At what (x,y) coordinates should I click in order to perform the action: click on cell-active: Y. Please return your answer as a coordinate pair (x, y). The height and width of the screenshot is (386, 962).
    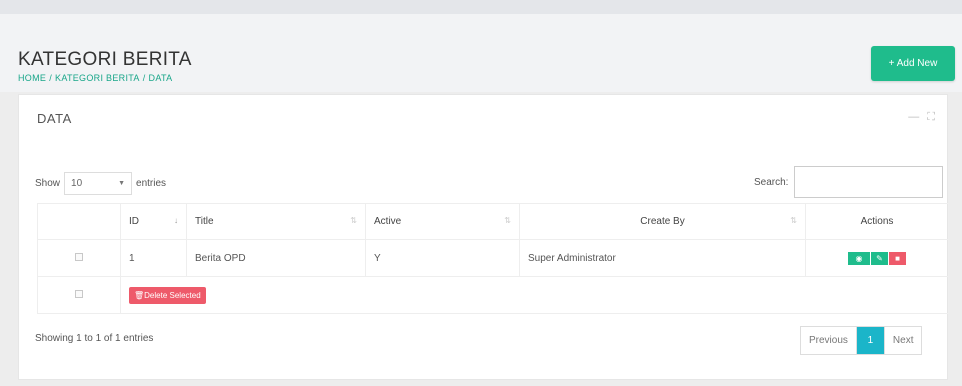
    Looking at the image, I should click on (442, 258).